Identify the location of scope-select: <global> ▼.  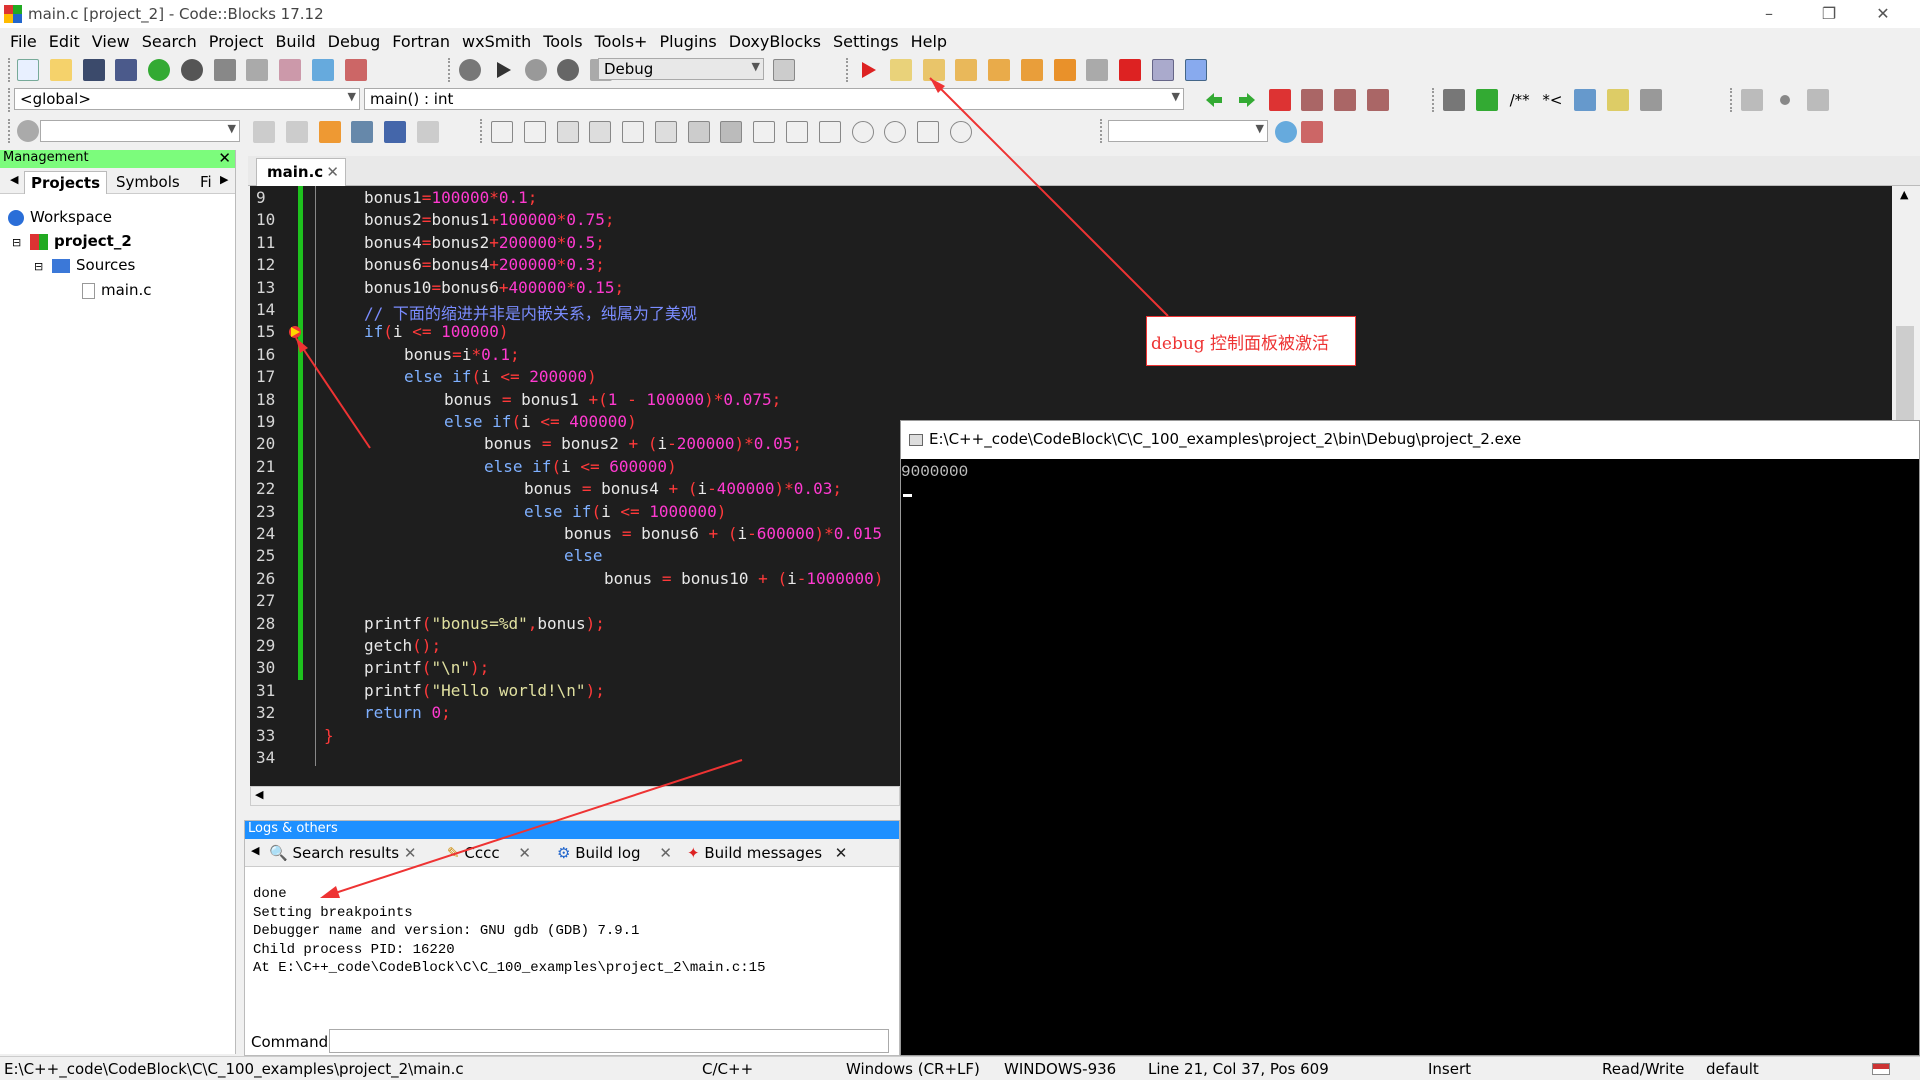
(187, 99).